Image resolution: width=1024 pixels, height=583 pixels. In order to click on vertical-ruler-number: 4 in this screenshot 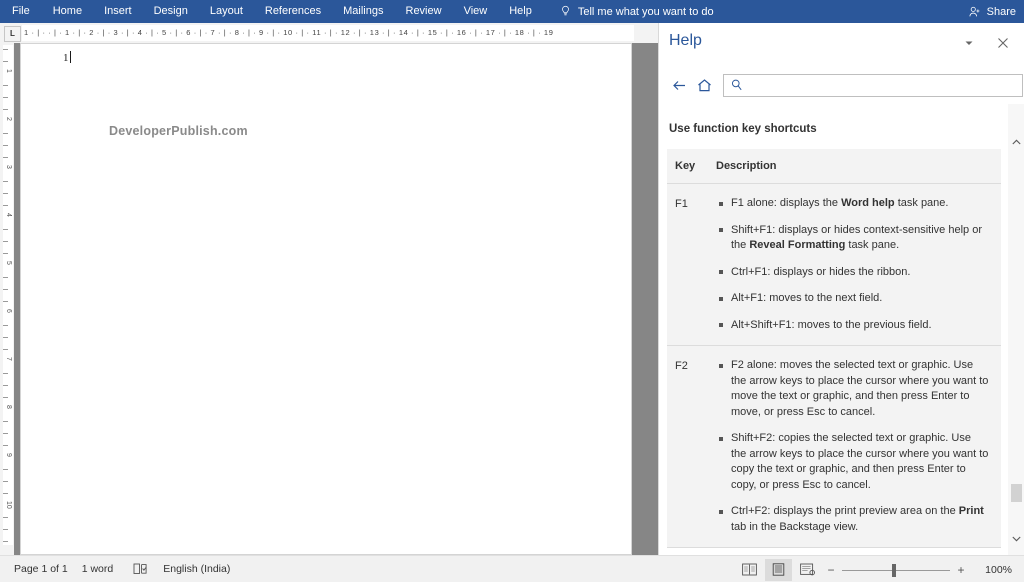, I will do `click(8, 215)`.